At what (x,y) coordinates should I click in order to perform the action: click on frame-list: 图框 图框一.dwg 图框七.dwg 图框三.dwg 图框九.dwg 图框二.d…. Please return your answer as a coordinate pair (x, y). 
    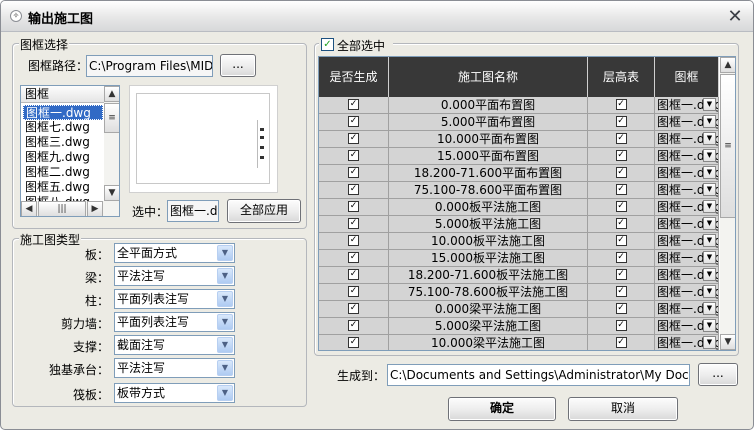
    Looking at the image, I should click on (70, 151).